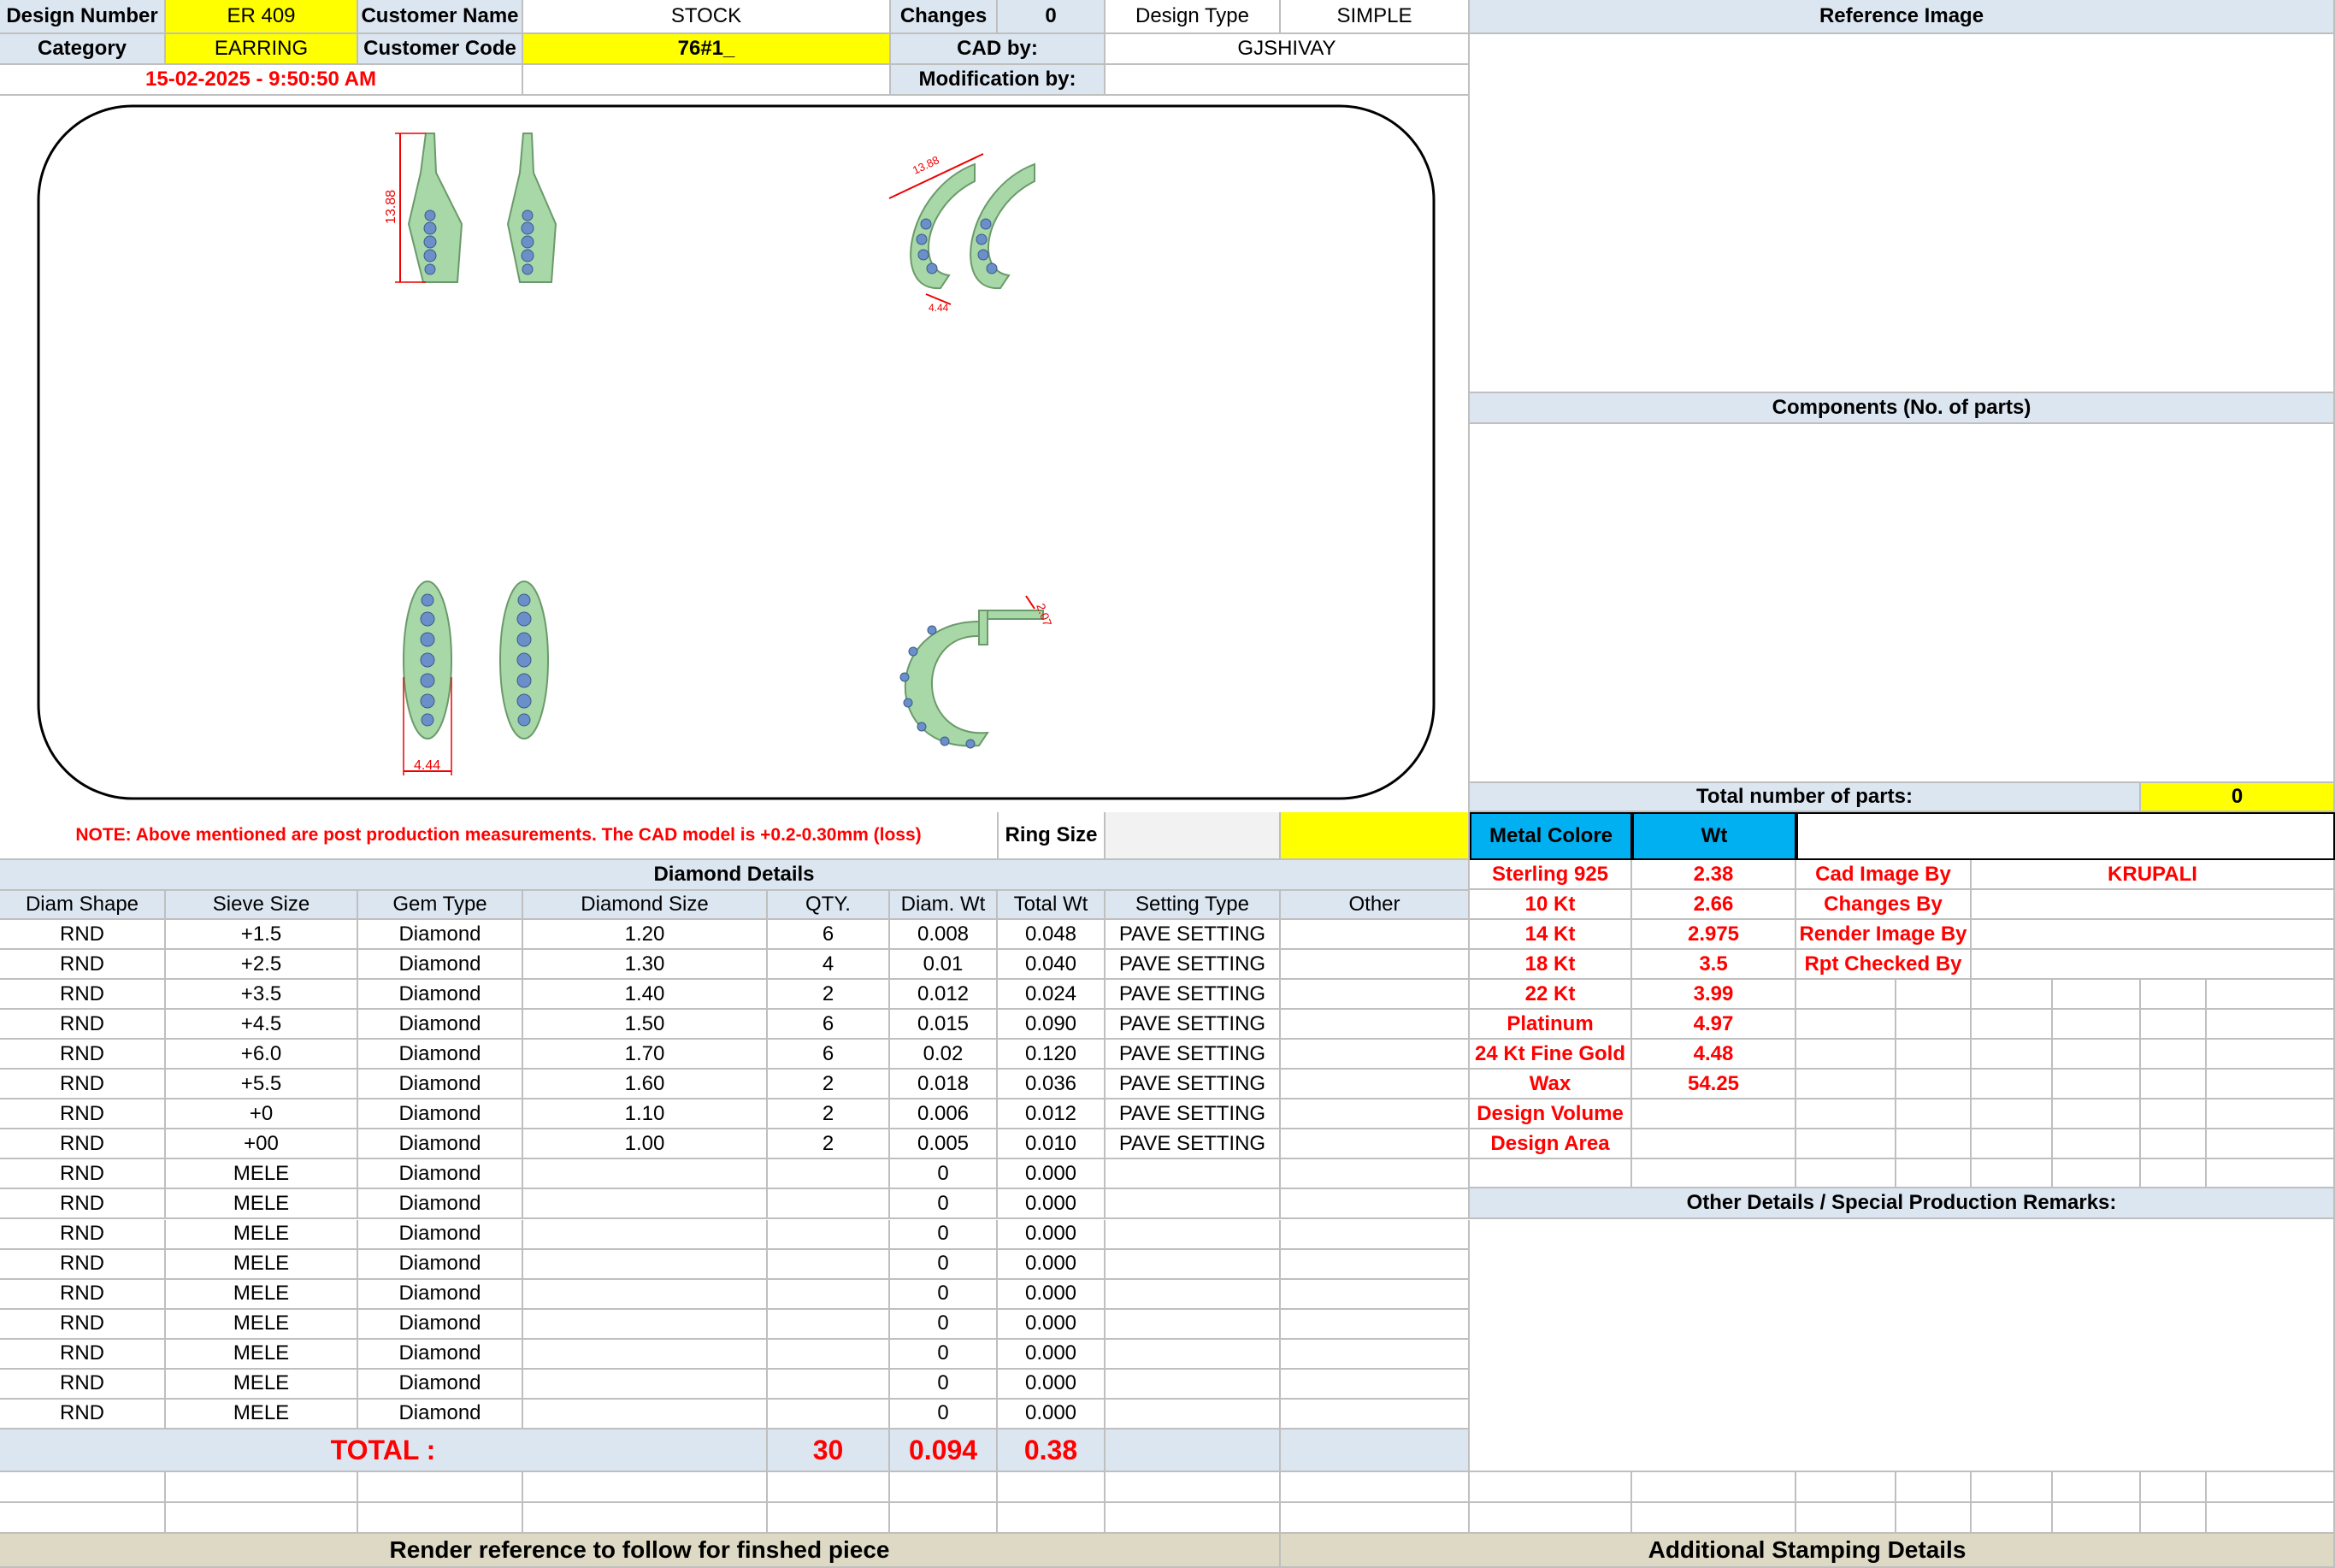 The image size is (2335, 1568). What do you see at coordinates (1052, 1144) in the screenshot?
I see `cell-total-wt: 0.010` at bounding box center [1052, 1144].